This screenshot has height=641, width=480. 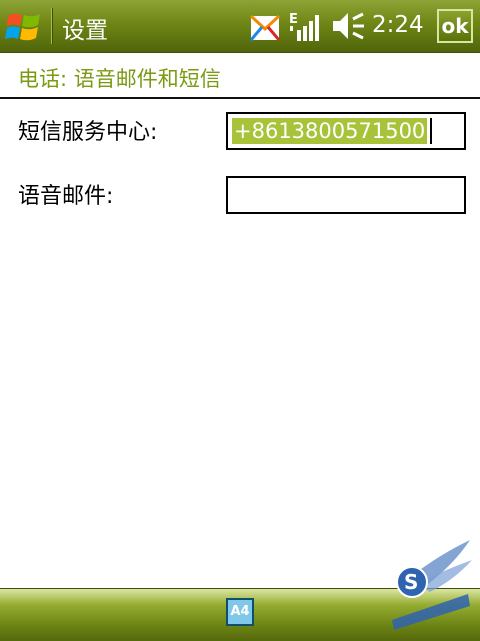 I want to click on watermark-logo: S, so click(x=432, y=585).